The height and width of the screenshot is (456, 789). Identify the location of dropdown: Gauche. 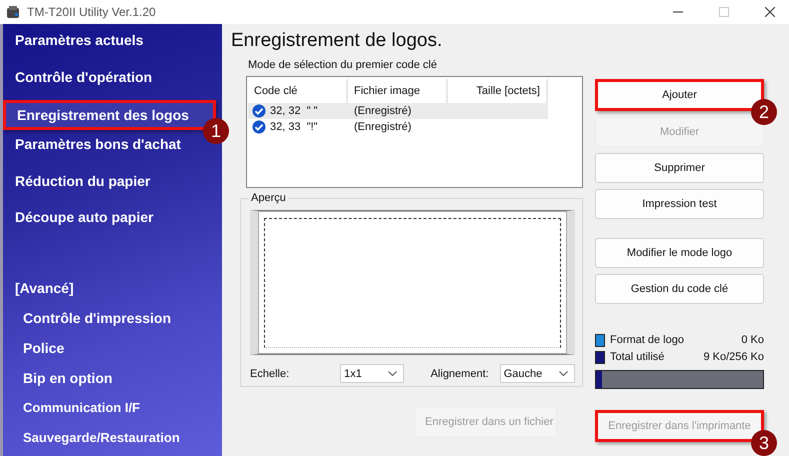
(537, 373).